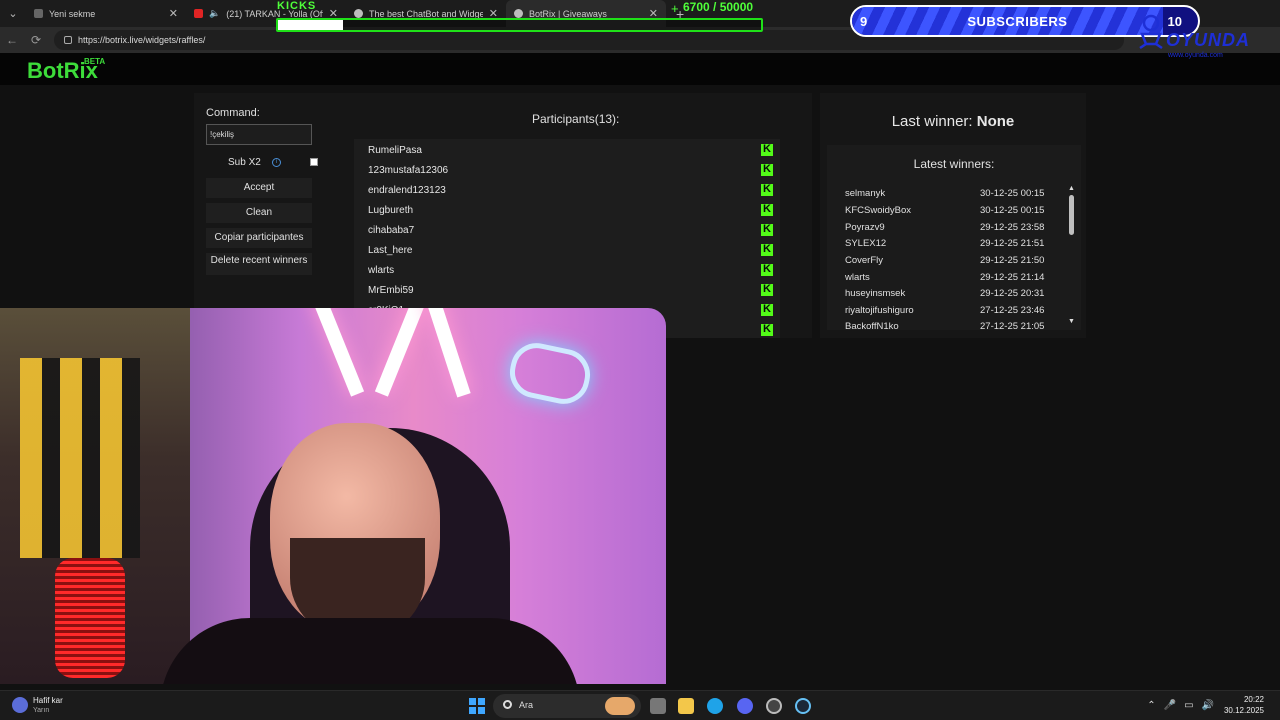 The height and width of the screenshot is (720, 1280). I want to click on participant-item: wlarts, so click(381, 270).